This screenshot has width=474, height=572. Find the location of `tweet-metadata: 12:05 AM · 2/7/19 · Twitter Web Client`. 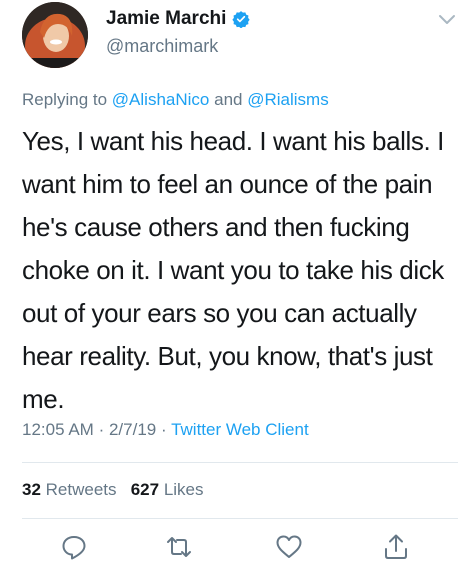

tweet-metadata: 12:05 AM · 2/7/19 · Twitter Web Client is located at coordinates (165, 430).